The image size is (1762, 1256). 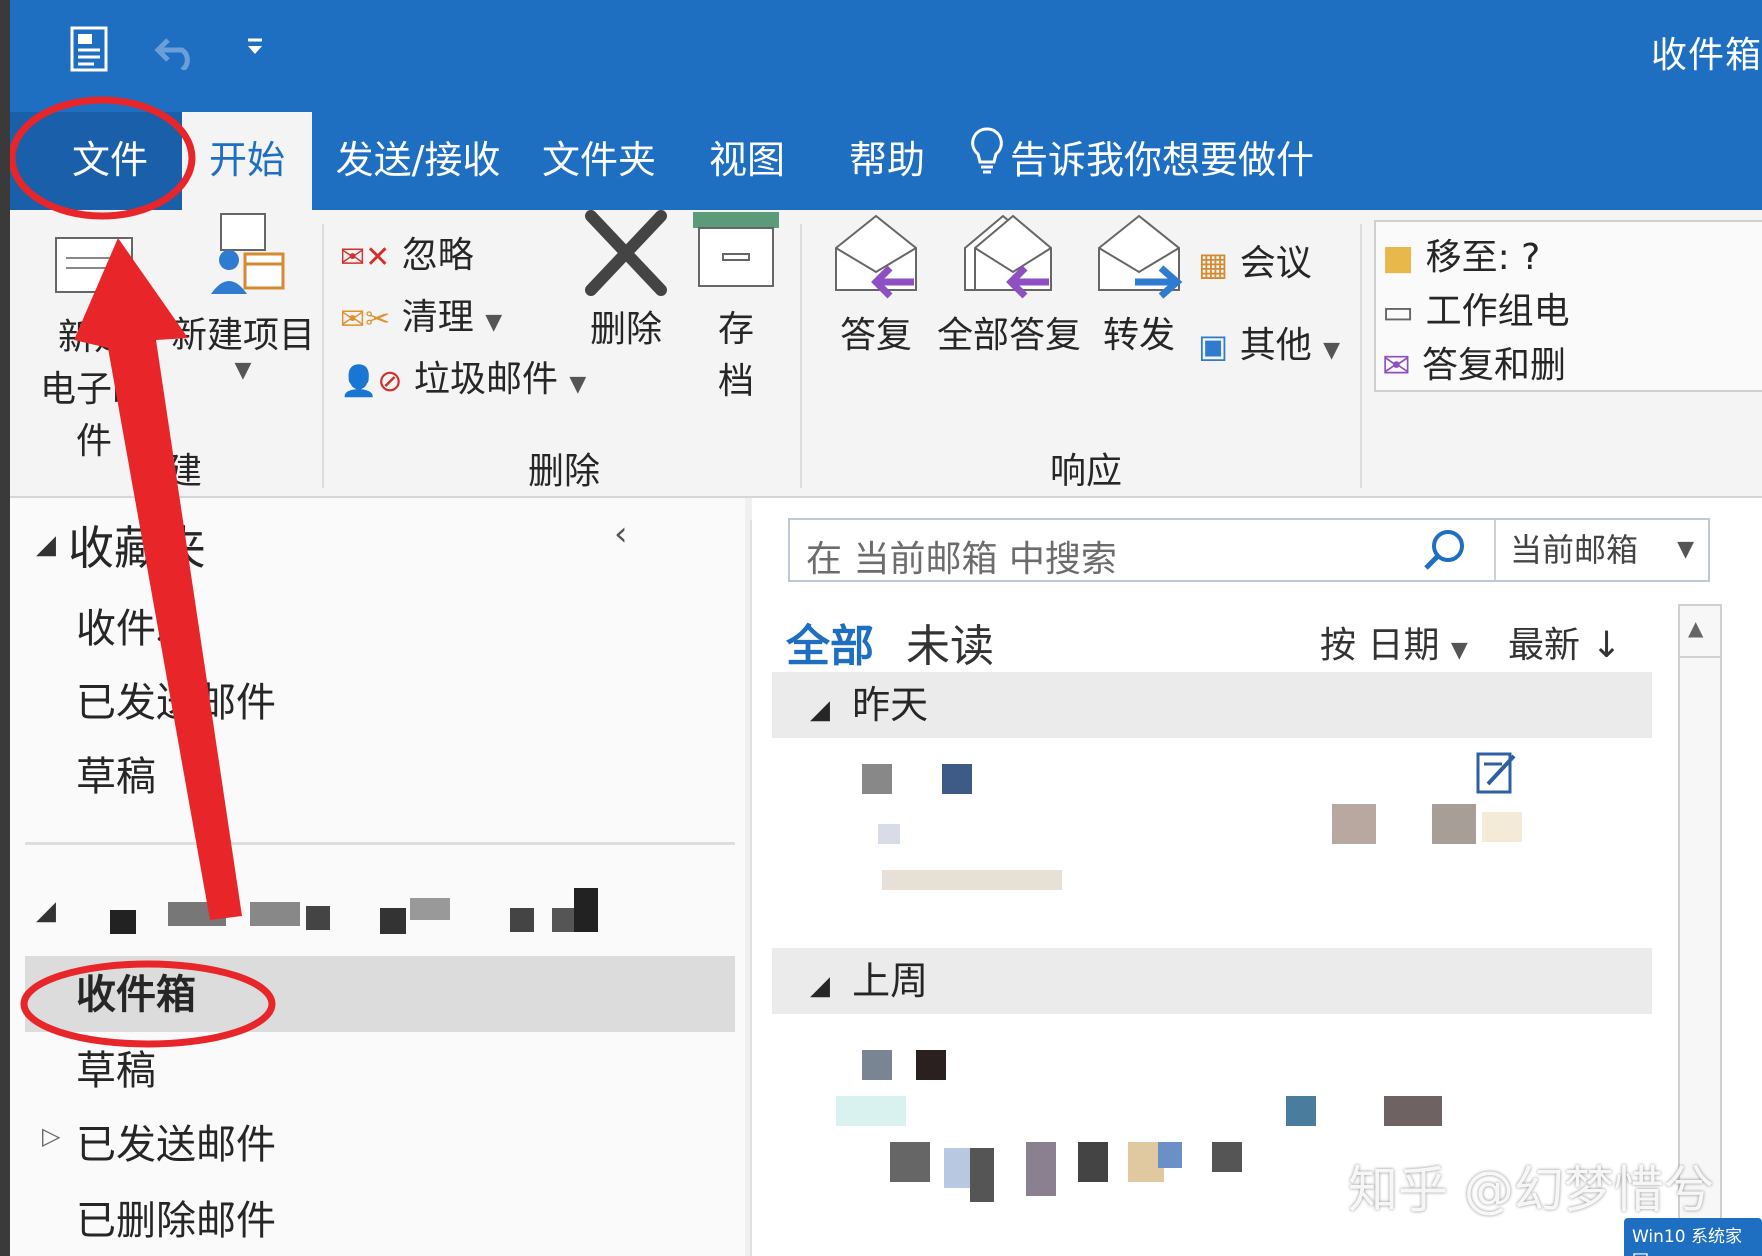 I want to click on search-scope-dropdown: 当前邮箱 ▼, so click(x=1600, y=550).